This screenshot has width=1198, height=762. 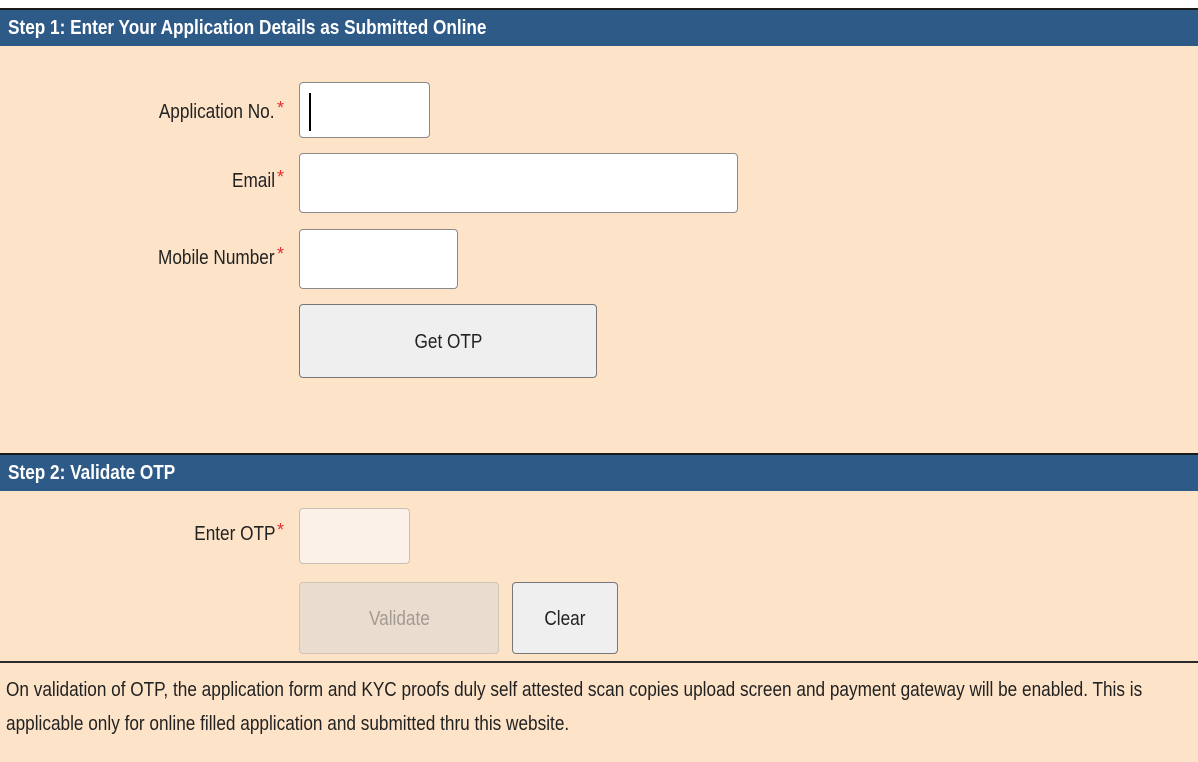 I want to click on validate-button: Validate, so click(x=399, y=618).